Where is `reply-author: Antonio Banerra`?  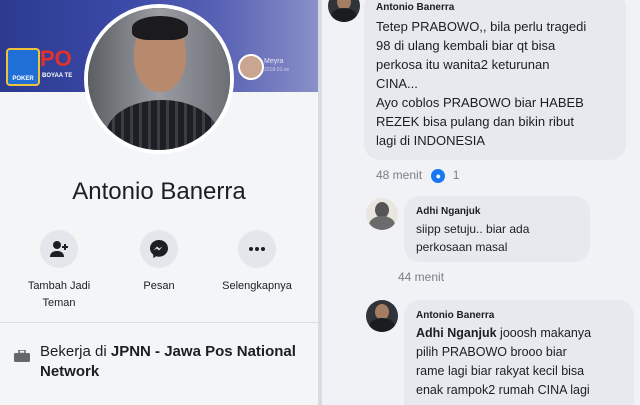 reply-author: Antonio Banerra is located at coordinates (519, 315).